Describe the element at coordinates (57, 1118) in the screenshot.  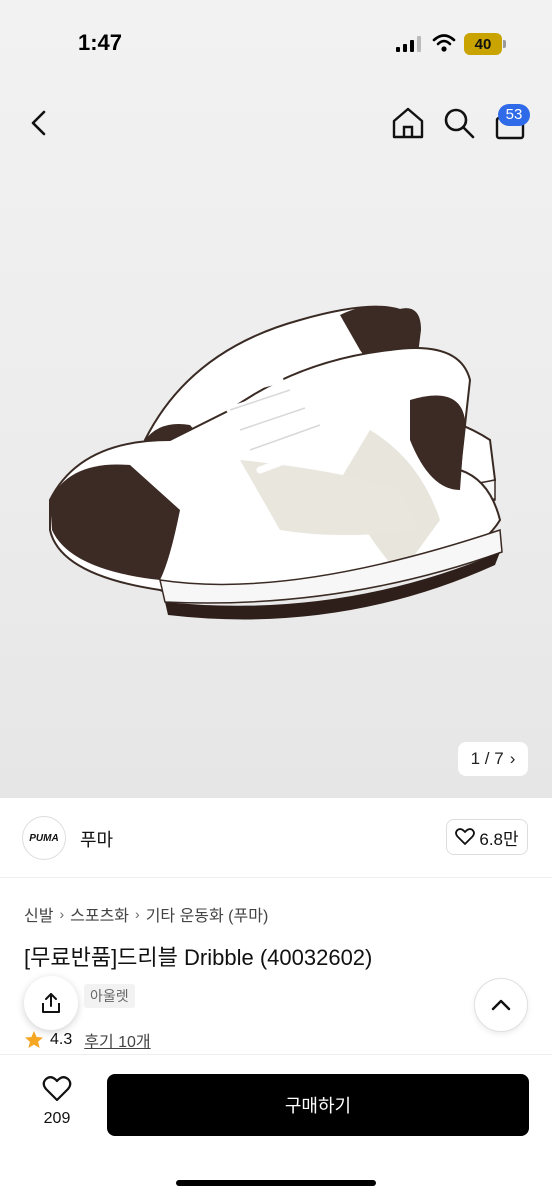
I see `wishlist-count: 209` at that location.